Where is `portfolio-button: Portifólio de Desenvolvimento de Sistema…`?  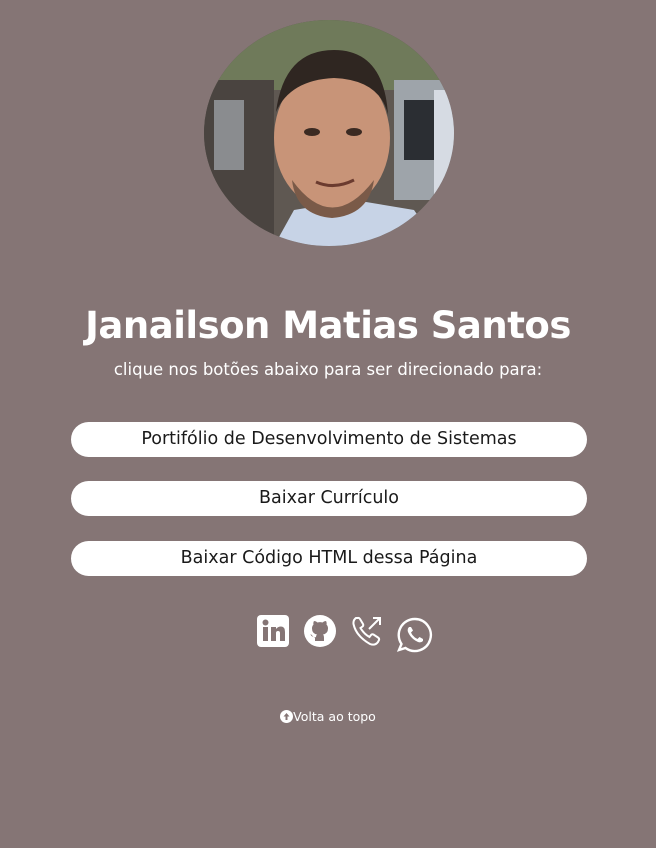
portfolio-button: Portifólio de Desenvolvimento de Sistema… is located at coordinates (329, 439).